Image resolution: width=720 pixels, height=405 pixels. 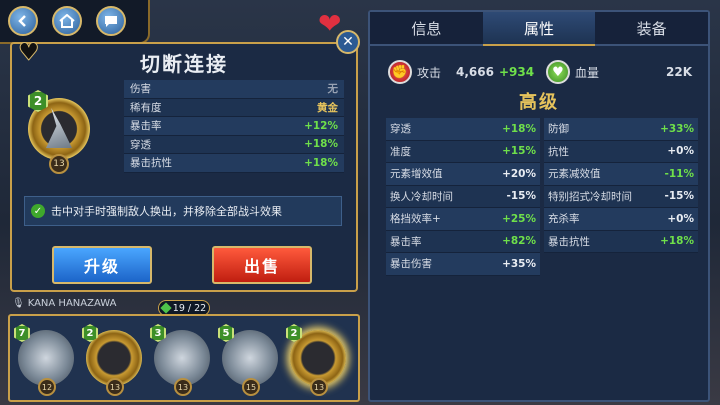 I want to click on attribute-row: 元素增效值 +20%, so click(x=463, y=174).